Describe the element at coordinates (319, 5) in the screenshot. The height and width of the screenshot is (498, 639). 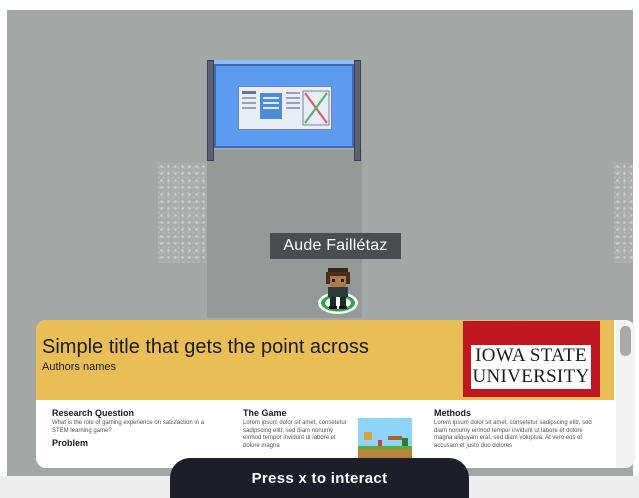
I see `top-border` at that location.